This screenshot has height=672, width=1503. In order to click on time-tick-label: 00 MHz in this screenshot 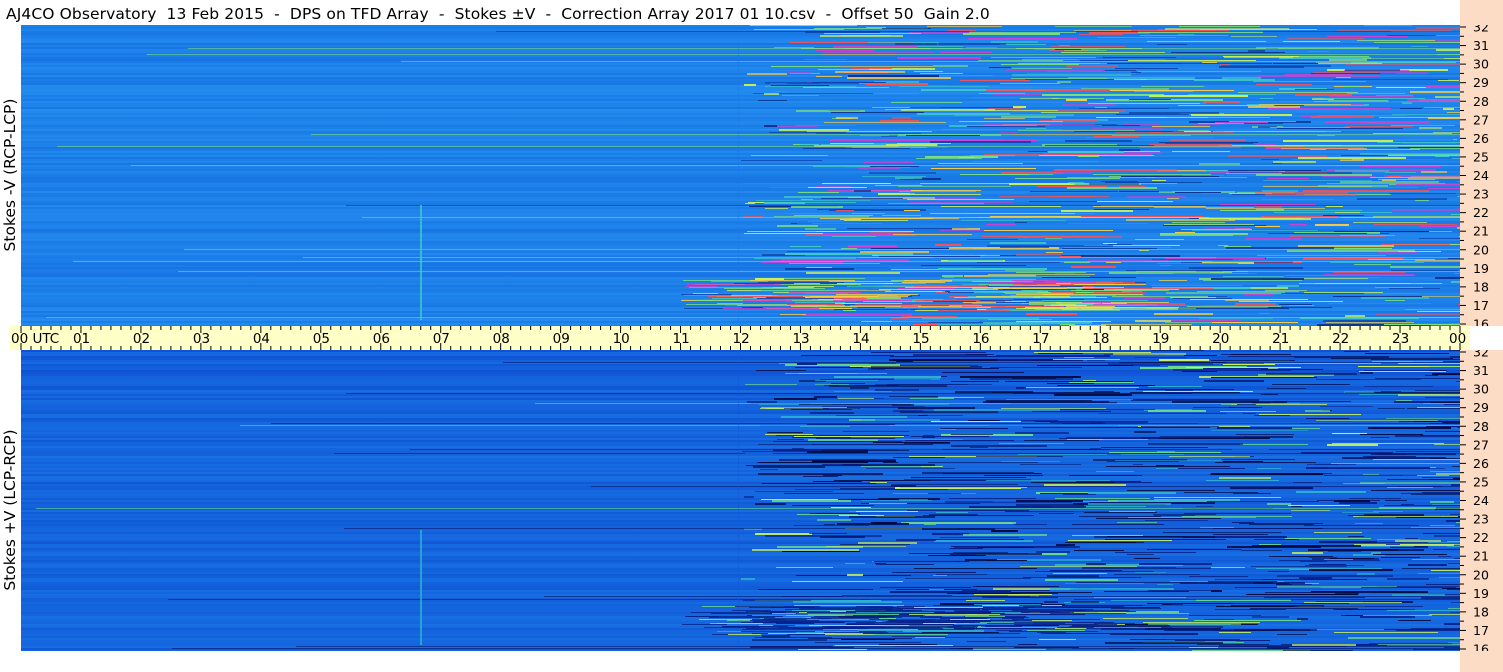, I will do `click(1459, 339)`.